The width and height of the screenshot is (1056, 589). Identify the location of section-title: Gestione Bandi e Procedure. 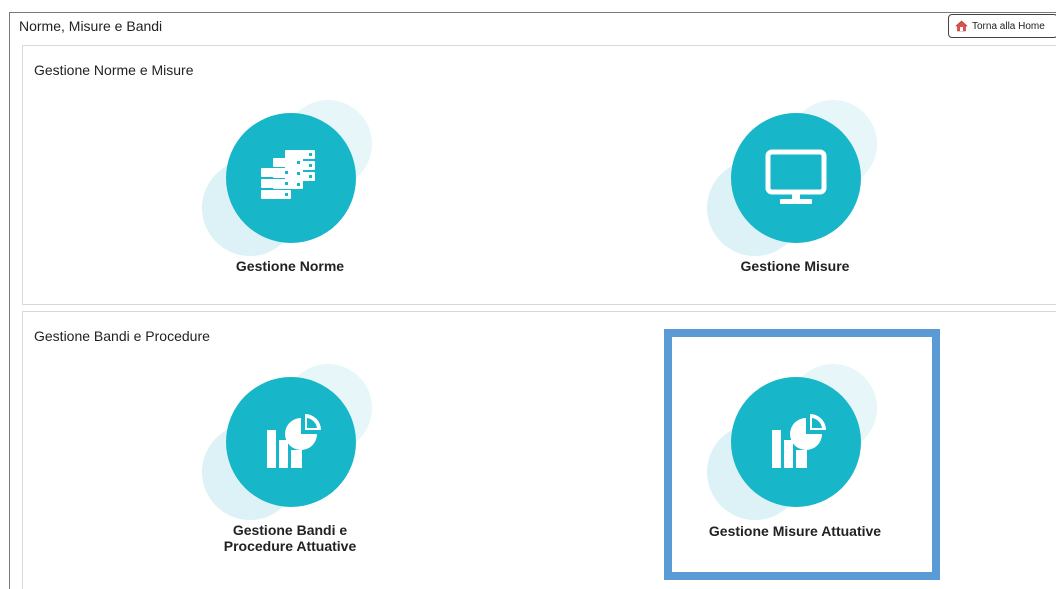
(122, 336).